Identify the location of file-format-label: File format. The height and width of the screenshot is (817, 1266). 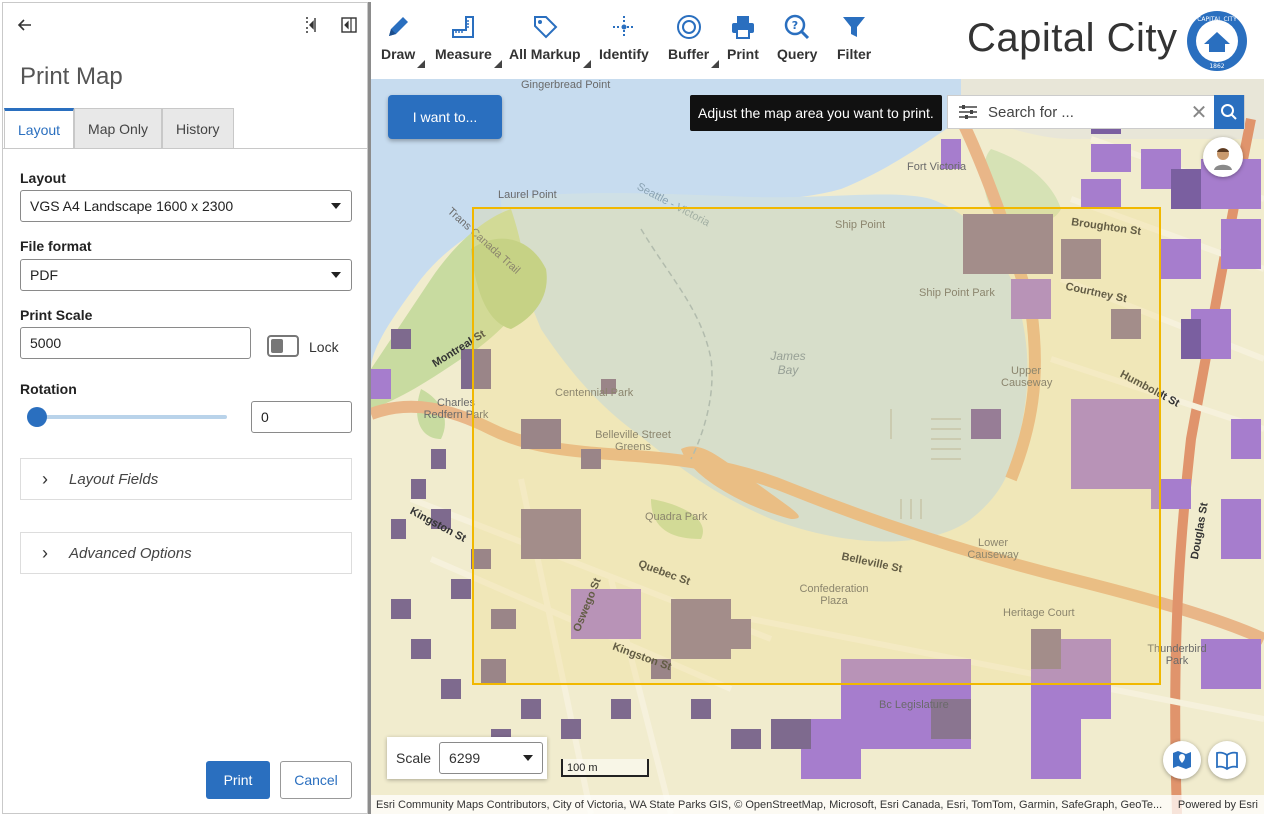
(56, 246).